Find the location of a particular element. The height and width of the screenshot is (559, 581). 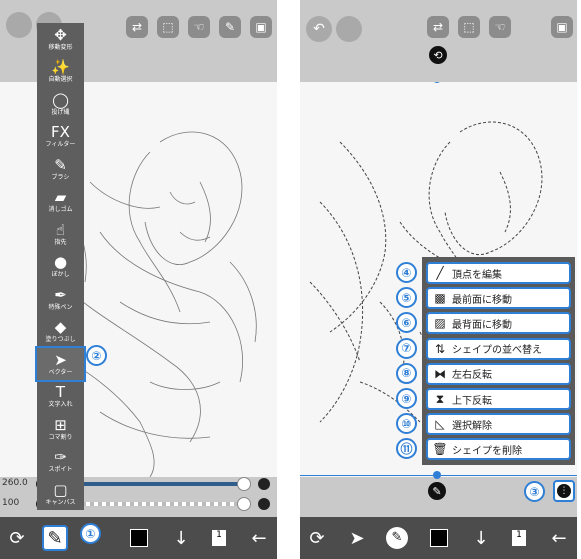

menu-item-flip-vertical: ⧗ 上下反転 is located at coordinates (498, 399).